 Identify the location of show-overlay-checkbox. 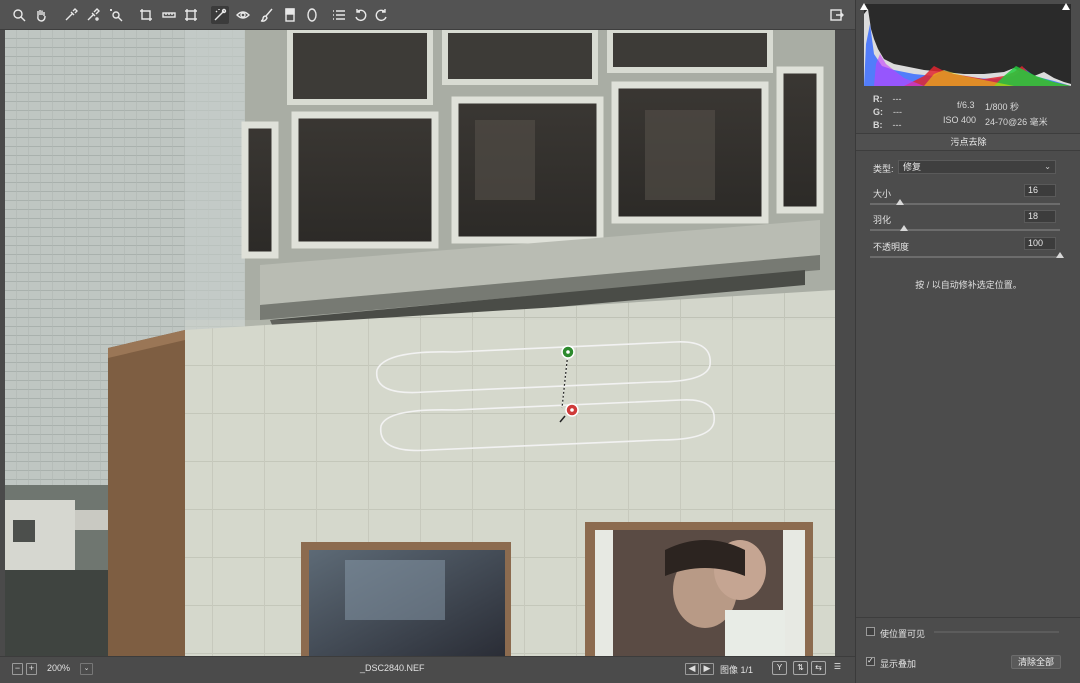
(870, 661).